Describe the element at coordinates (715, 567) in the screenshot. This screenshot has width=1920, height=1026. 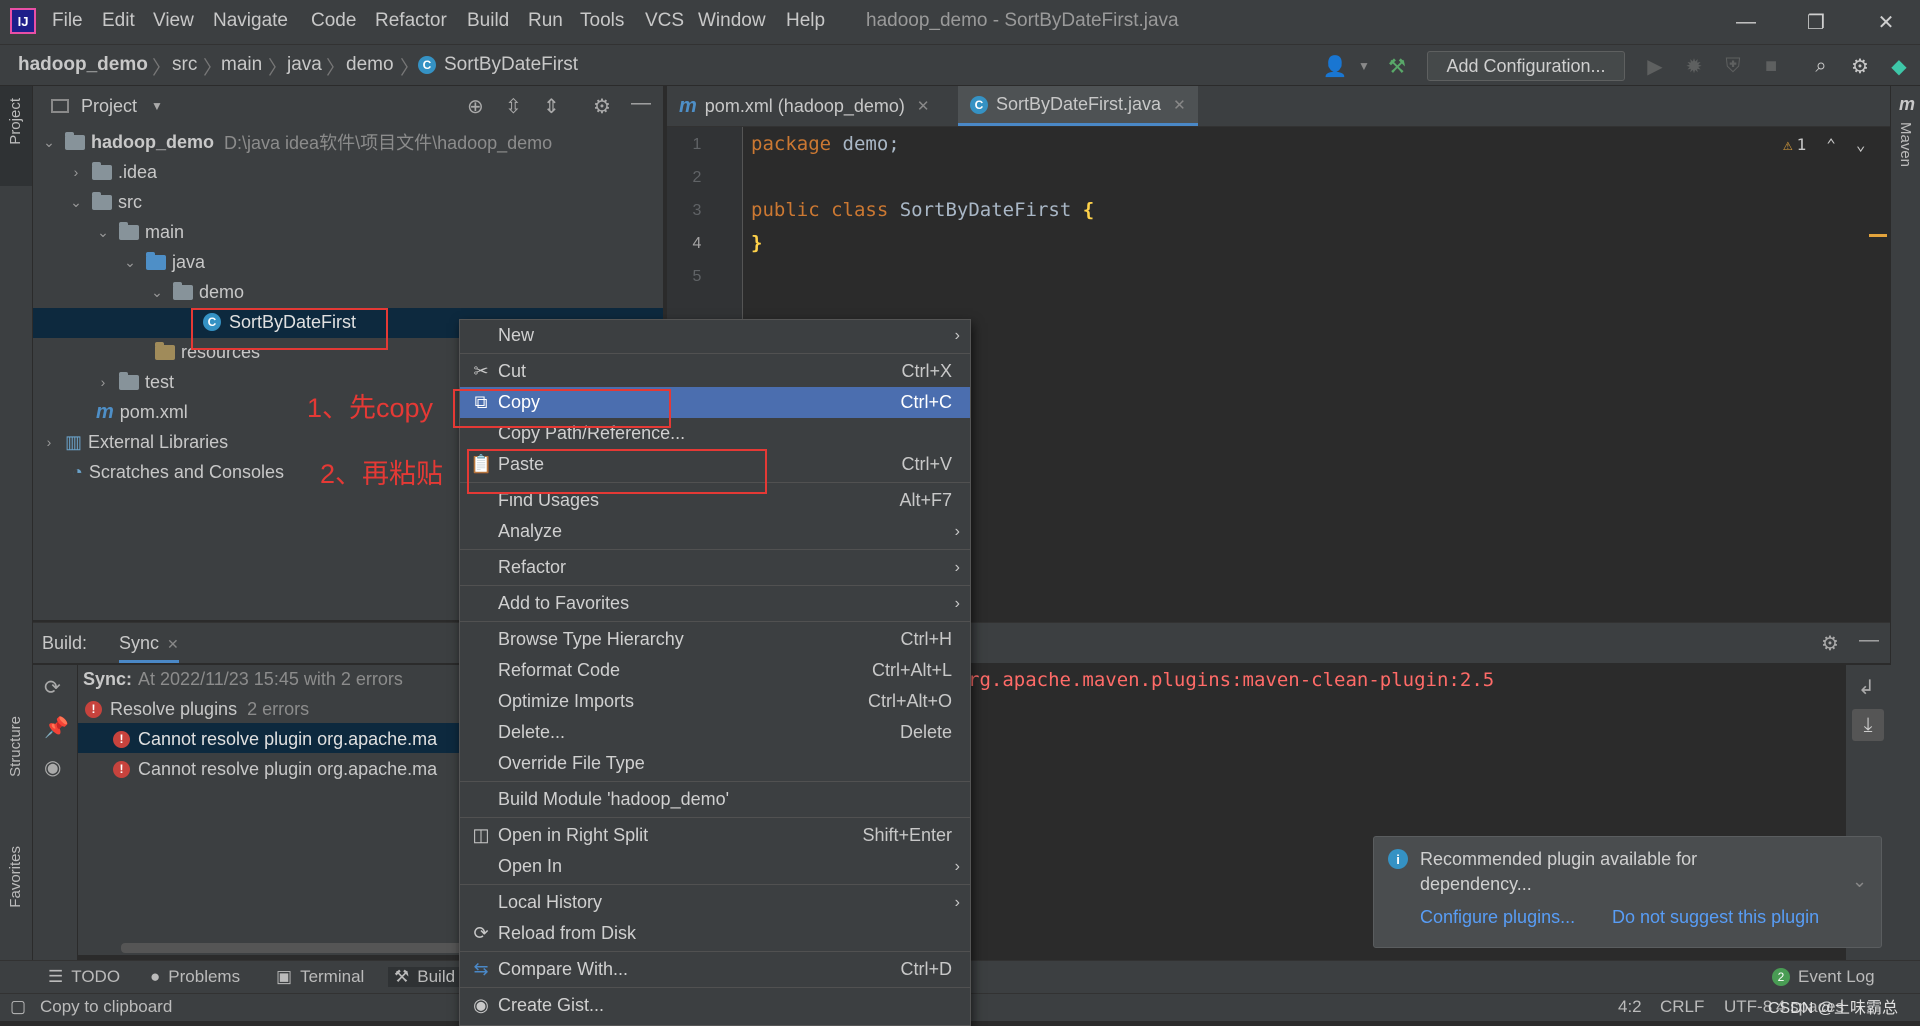
I see `menu-item-refactor: Refactor ›` at that location.